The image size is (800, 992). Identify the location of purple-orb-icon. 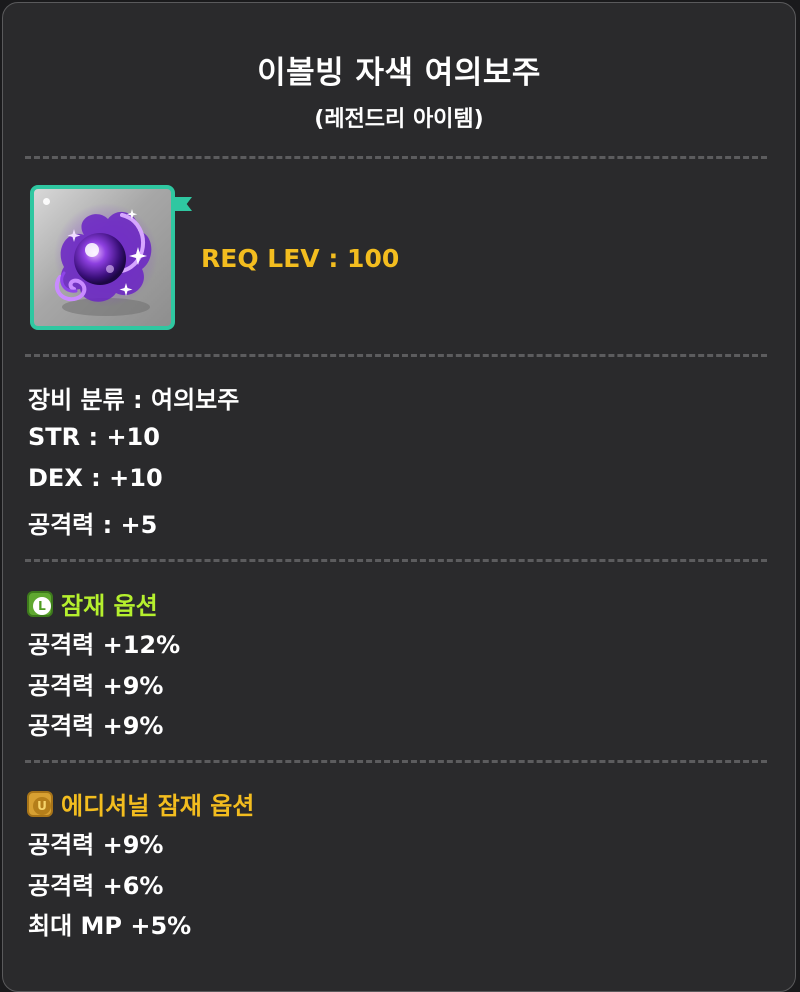
(106, 259).